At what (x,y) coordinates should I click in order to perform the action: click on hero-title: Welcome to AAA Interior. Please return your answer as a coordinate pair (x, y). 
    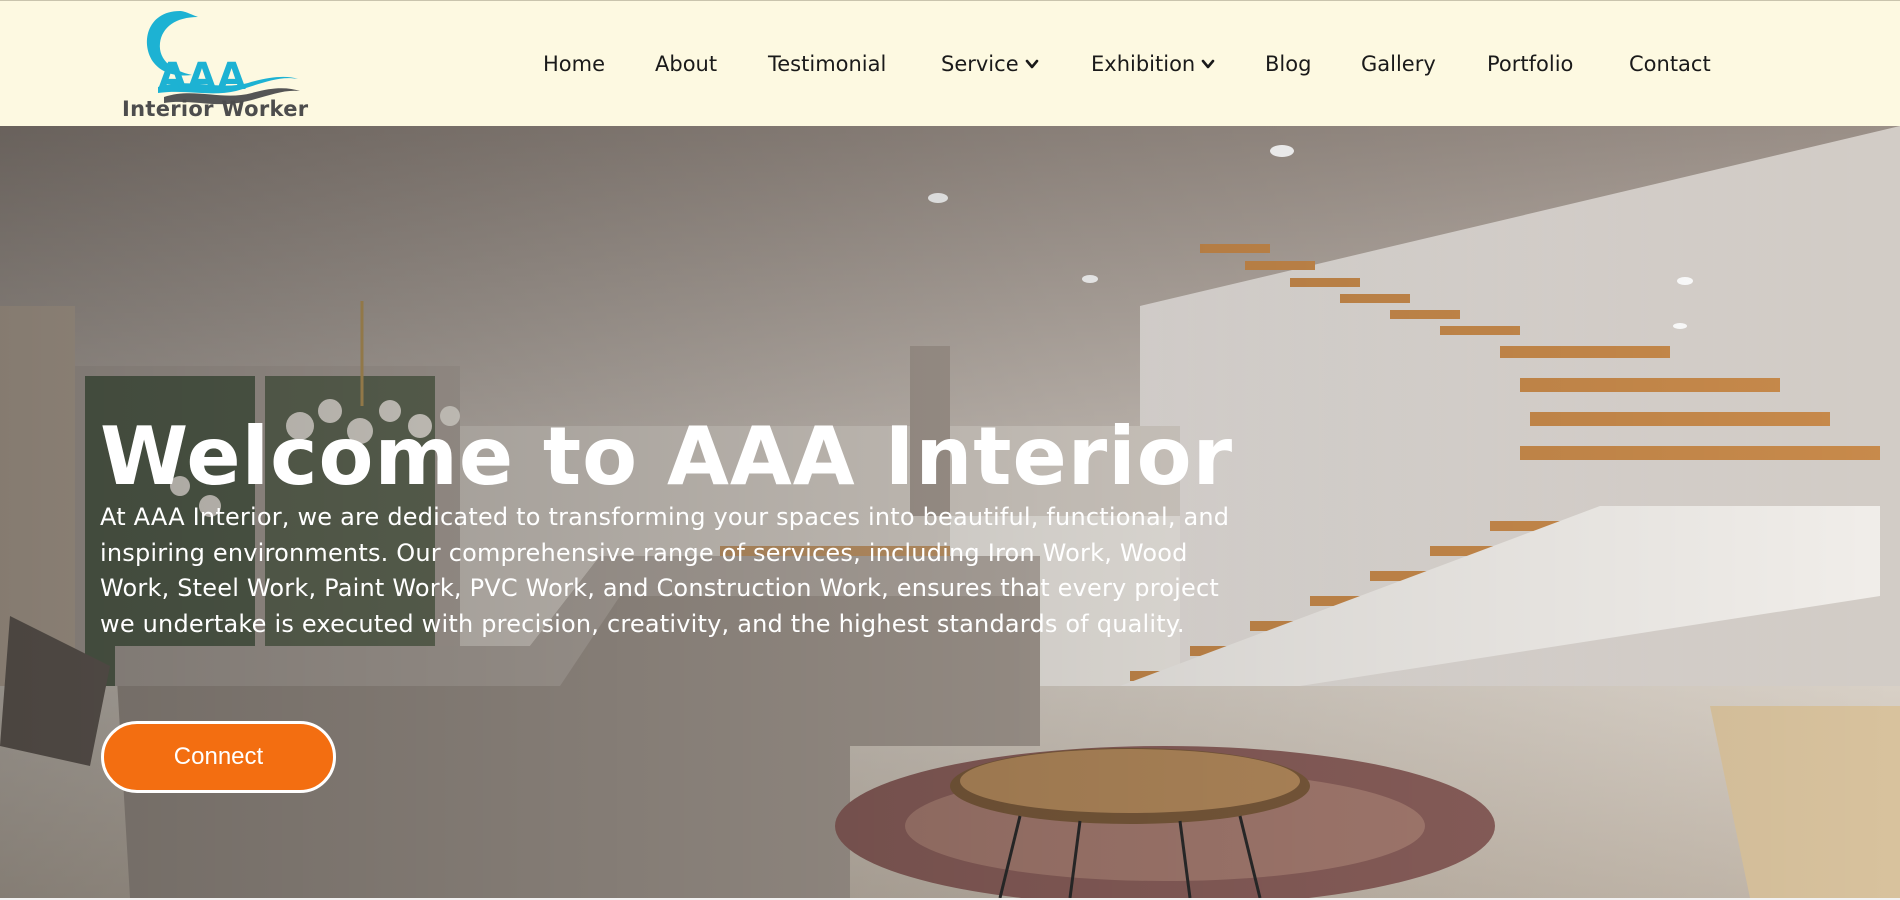
    Looking at the image, I should click on (667, 456).